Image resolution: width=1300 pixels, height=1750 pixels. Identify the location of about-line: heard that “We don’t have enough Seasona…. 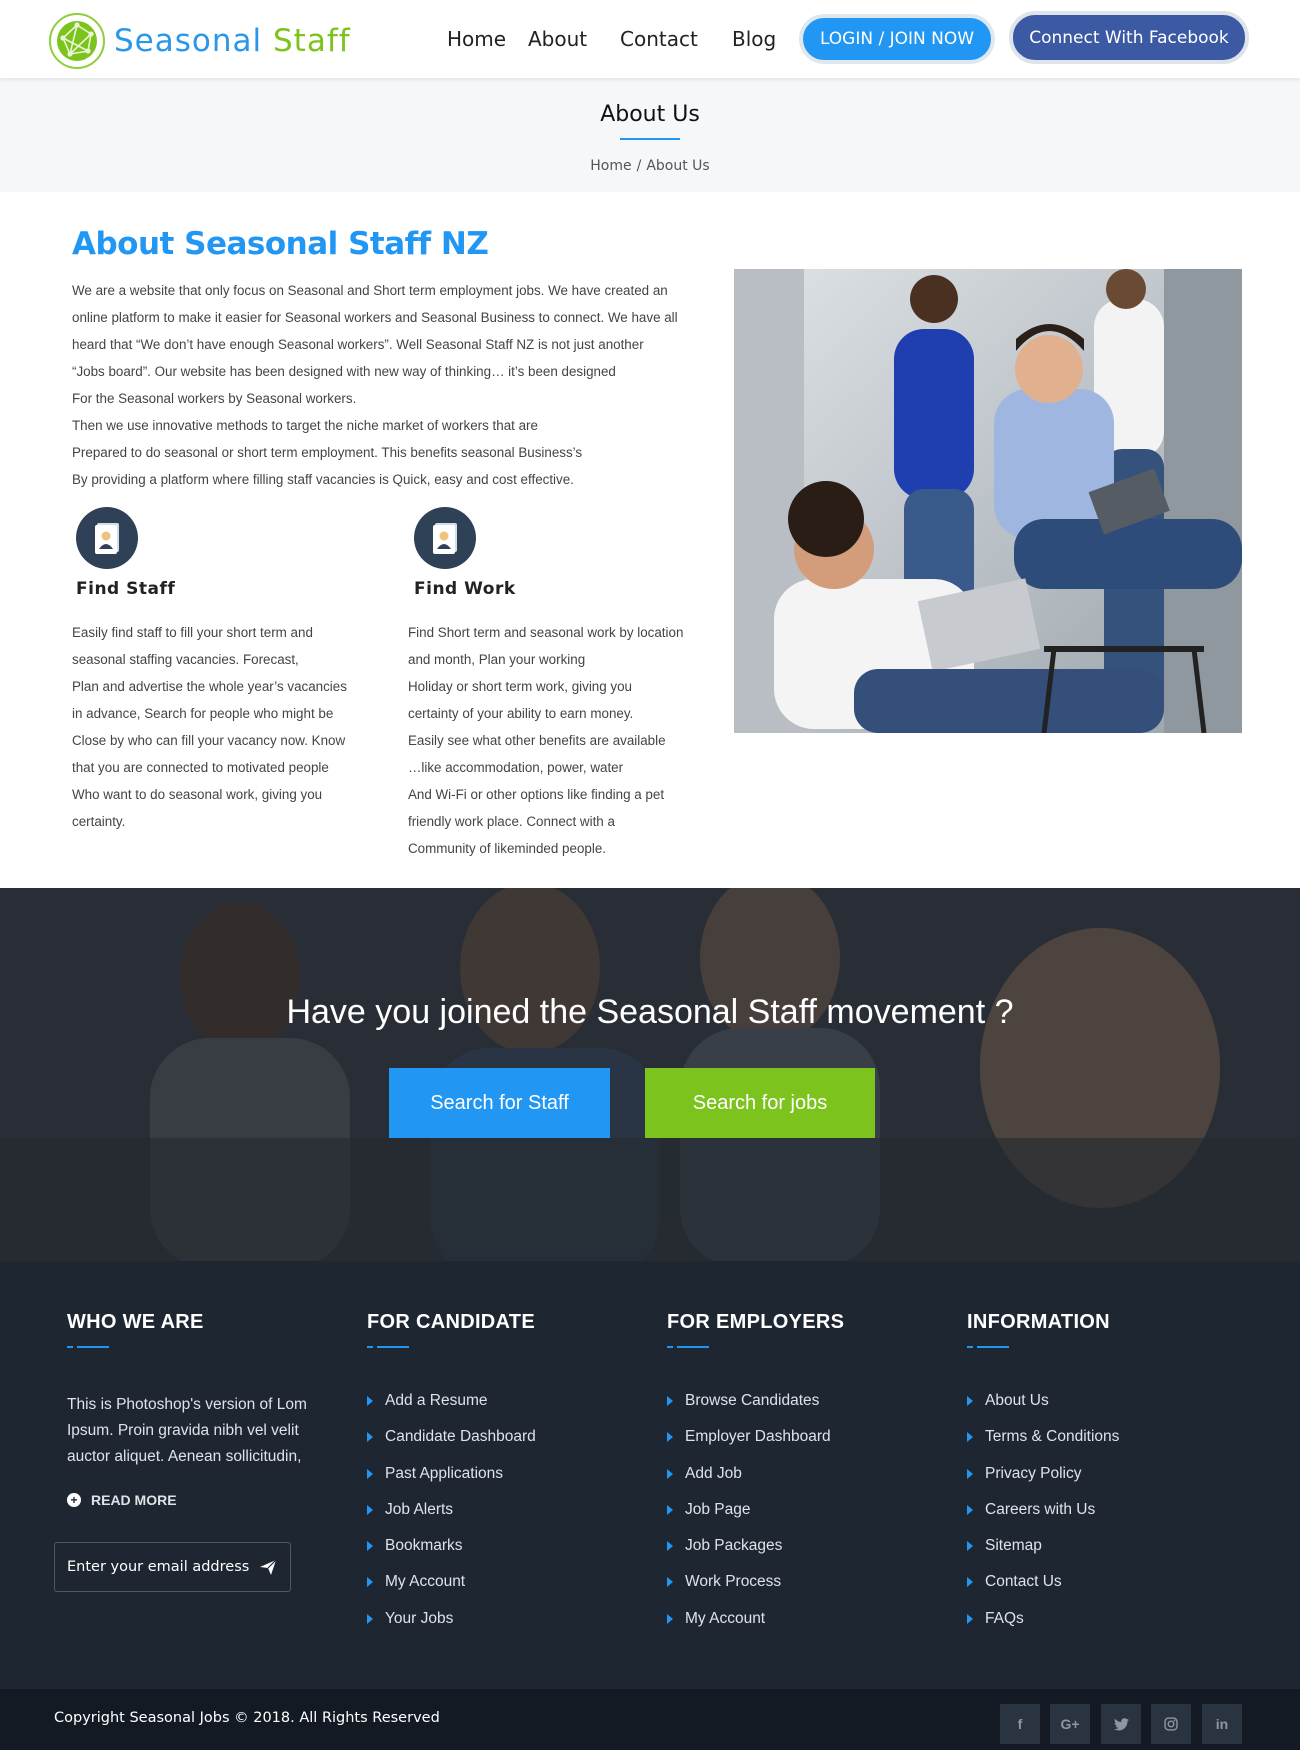
(358, 344).